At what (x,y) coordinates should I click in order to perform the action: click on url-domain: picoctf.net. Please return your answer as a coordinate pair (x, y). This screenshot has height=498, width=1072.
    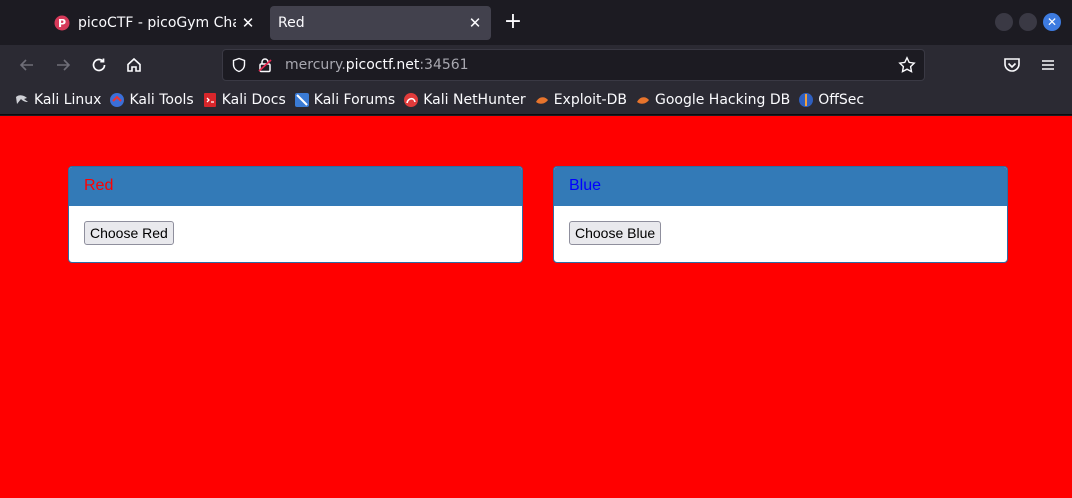
    Looking at the image, I should click on (382, 65).